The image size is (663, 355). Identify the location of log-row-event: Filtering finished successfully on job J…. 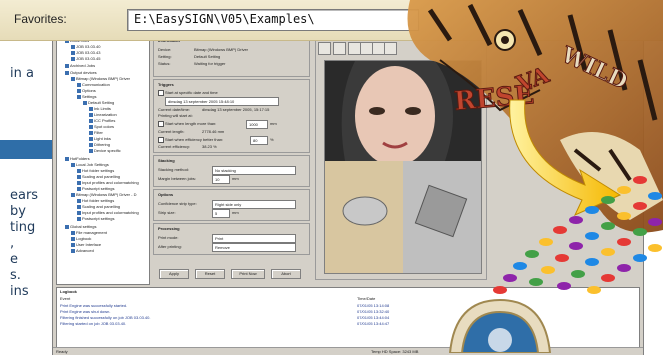
(105, 317).